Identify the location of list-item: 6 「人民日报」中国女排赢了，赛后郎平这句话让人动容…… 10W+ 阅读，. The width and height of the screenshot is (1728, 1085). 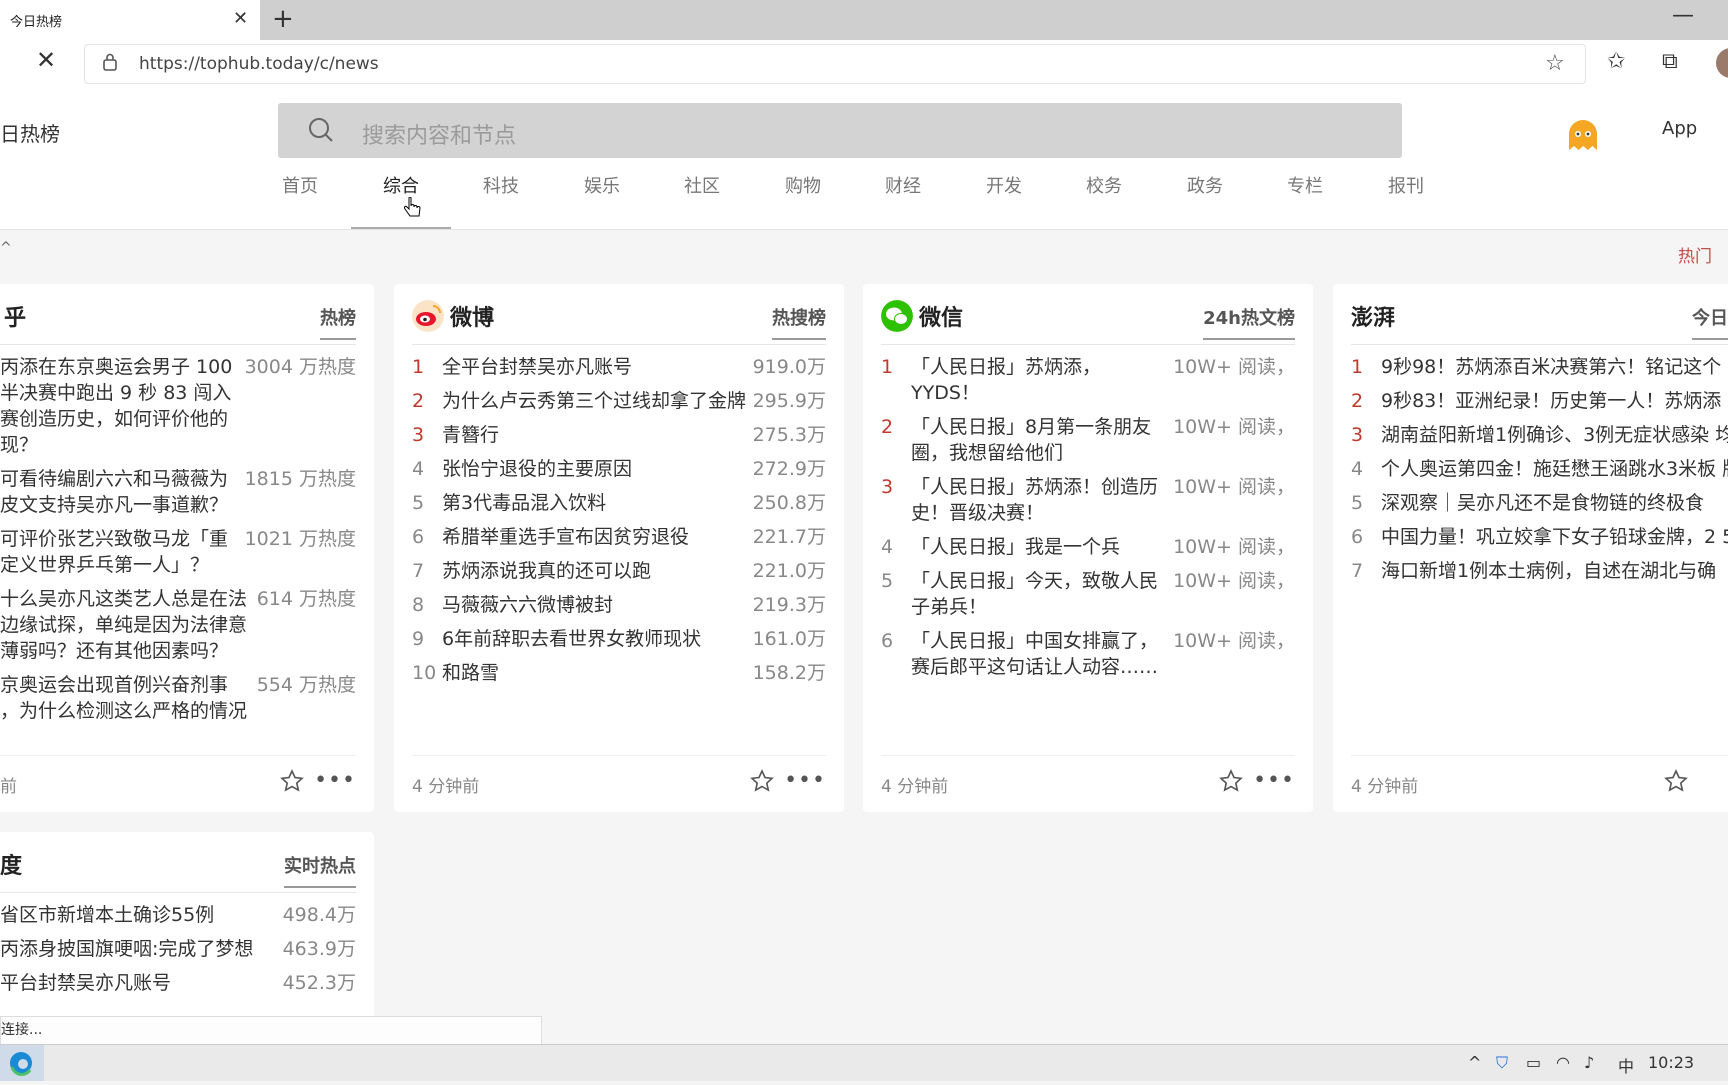
(1088, 654).